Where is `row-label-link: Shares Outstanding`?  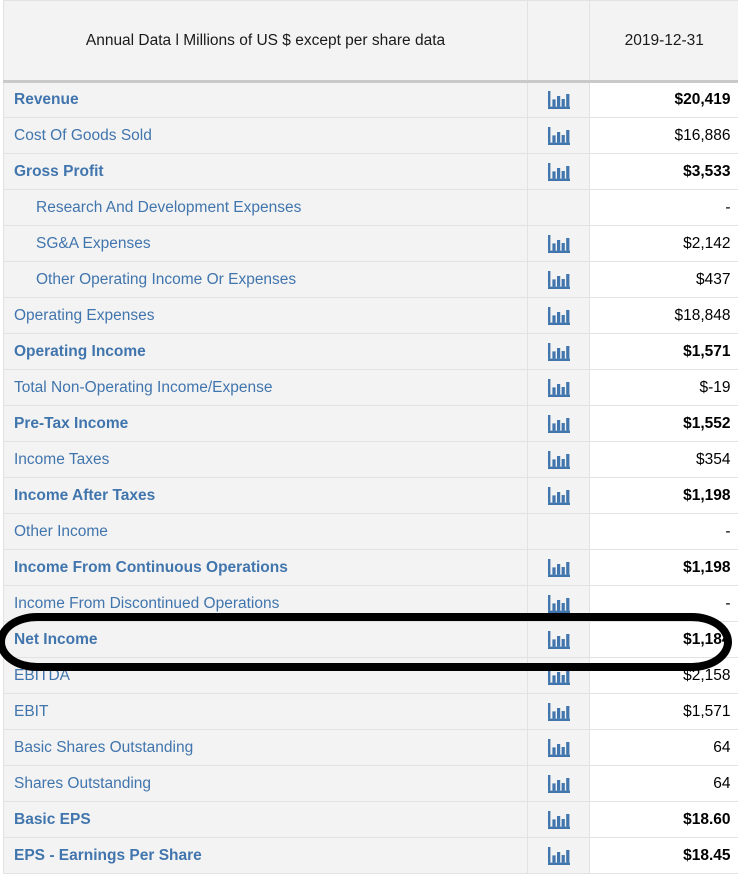 row-label-link: Shares Outstanding is located at coordinates (266, 784).